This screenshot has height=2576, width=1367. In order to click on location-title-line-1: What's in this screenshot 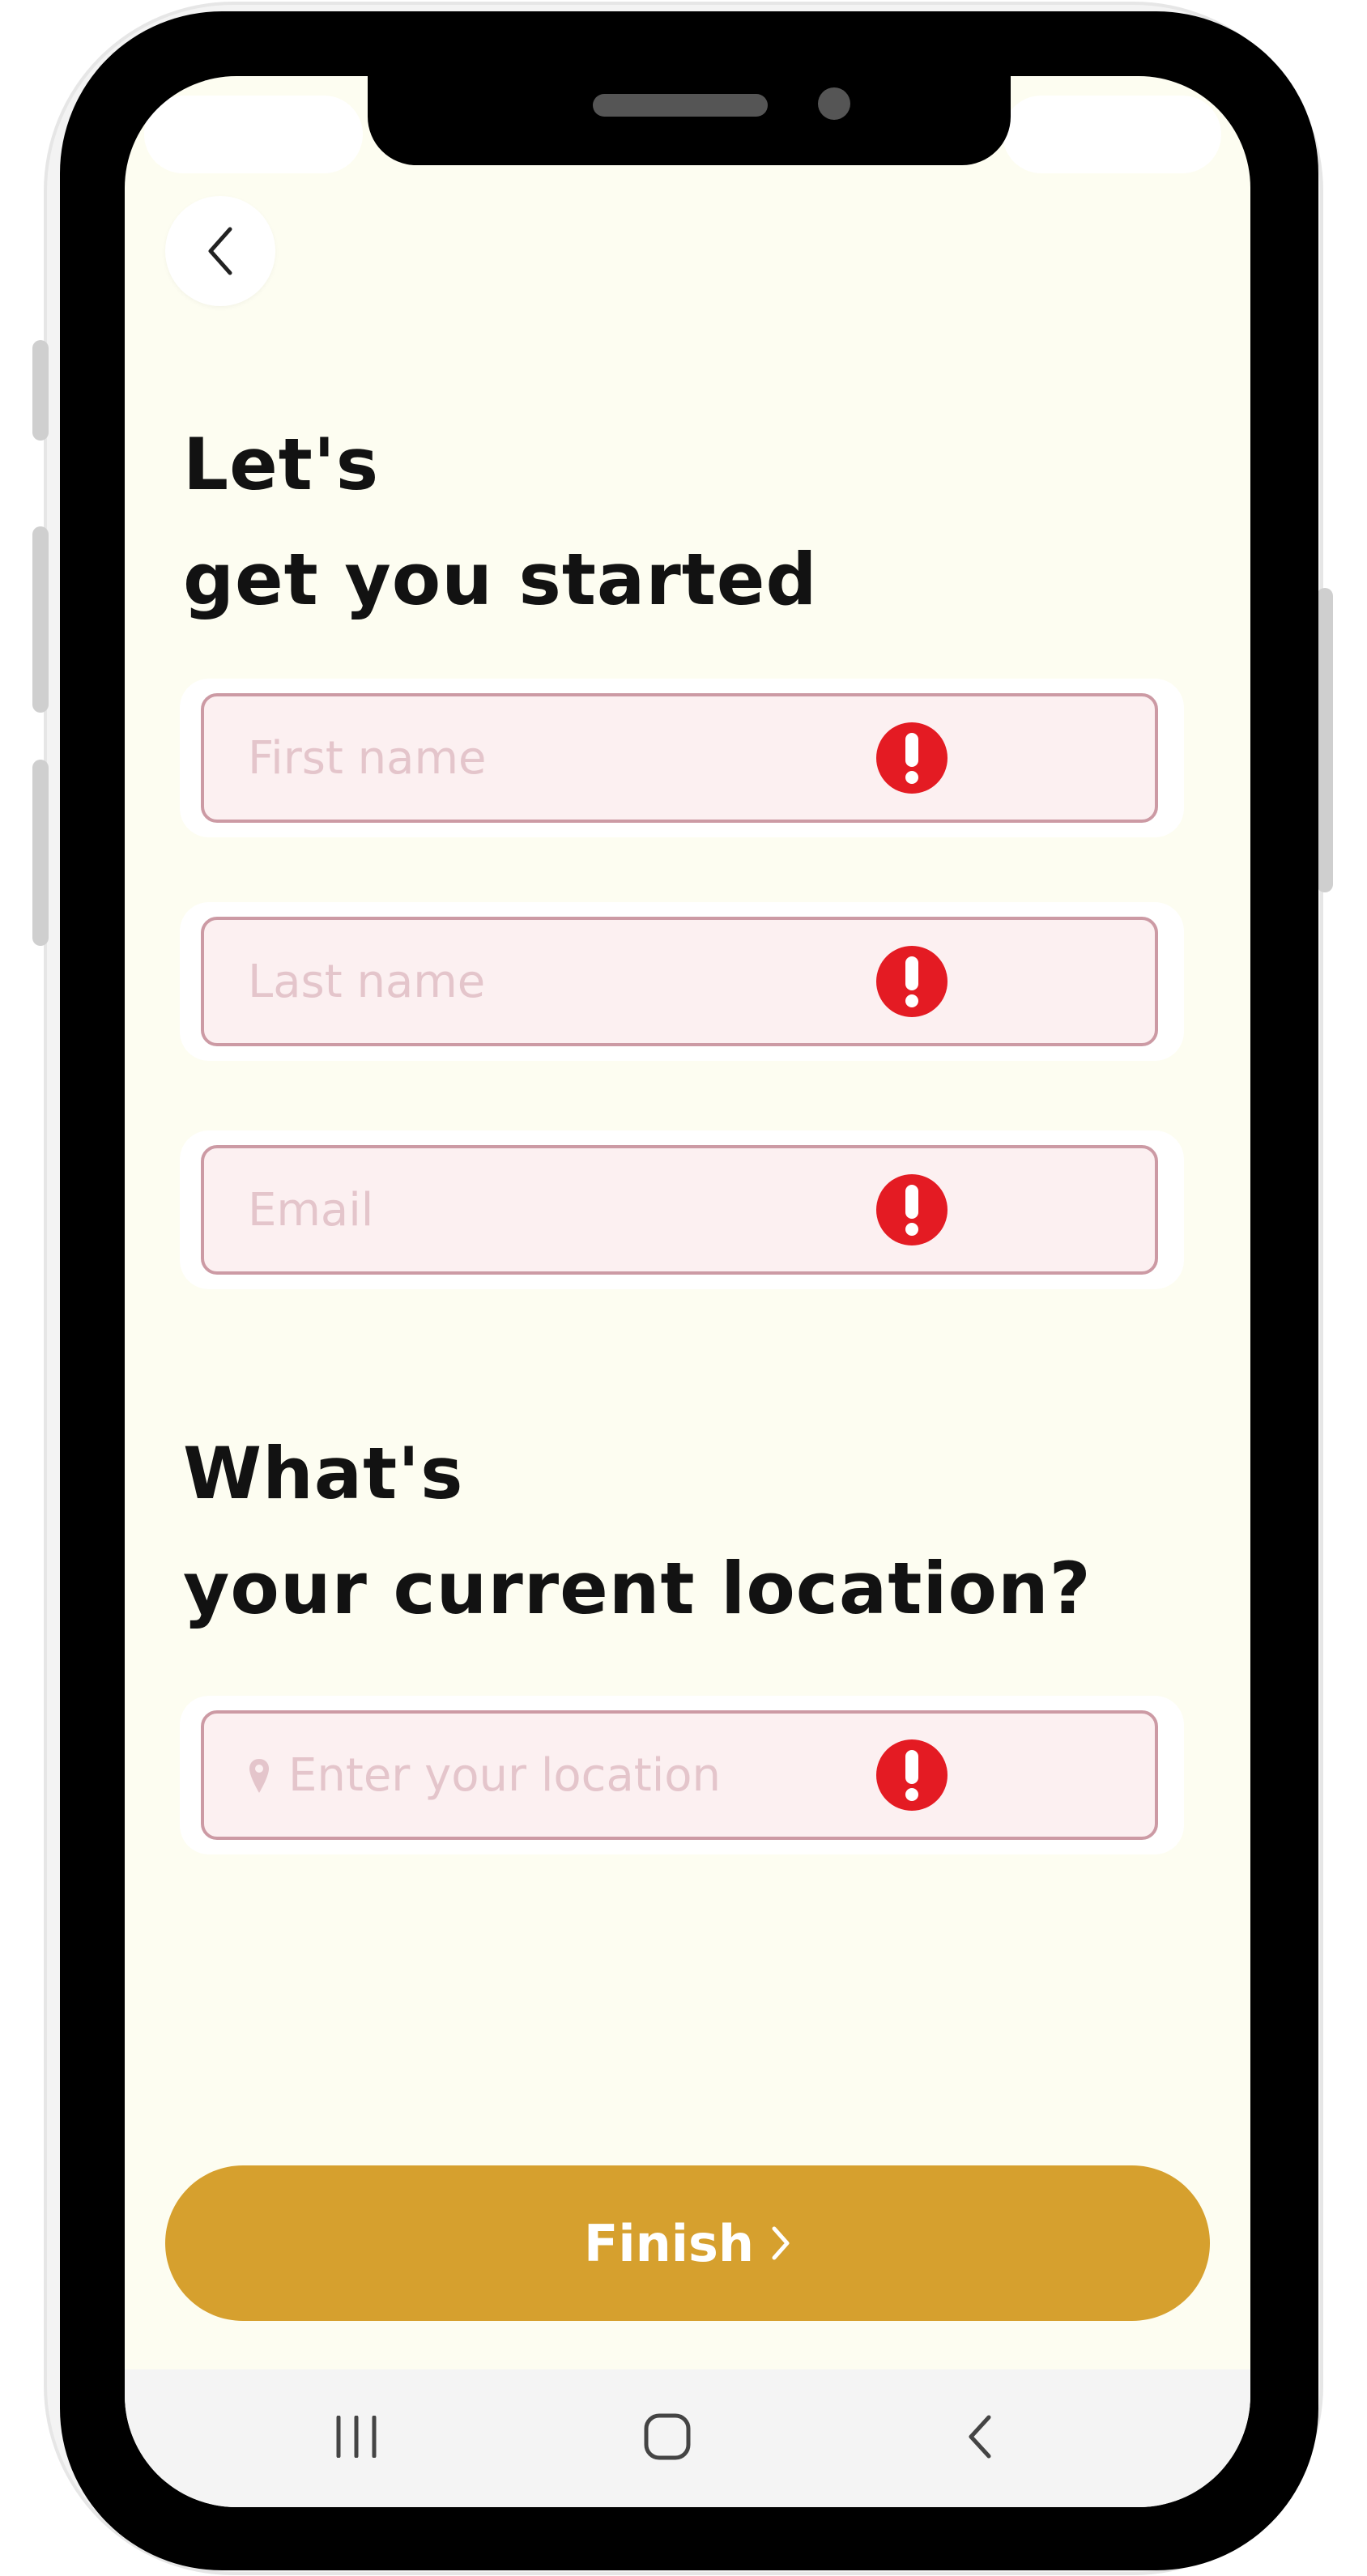, I will do `click(323, 1473)`.